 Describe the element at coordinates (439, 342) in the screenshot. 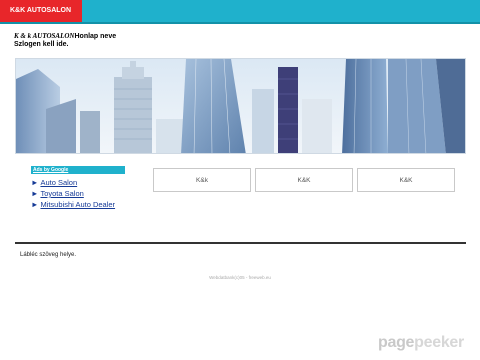

I see `watermark-part-2: peeker` at that location.